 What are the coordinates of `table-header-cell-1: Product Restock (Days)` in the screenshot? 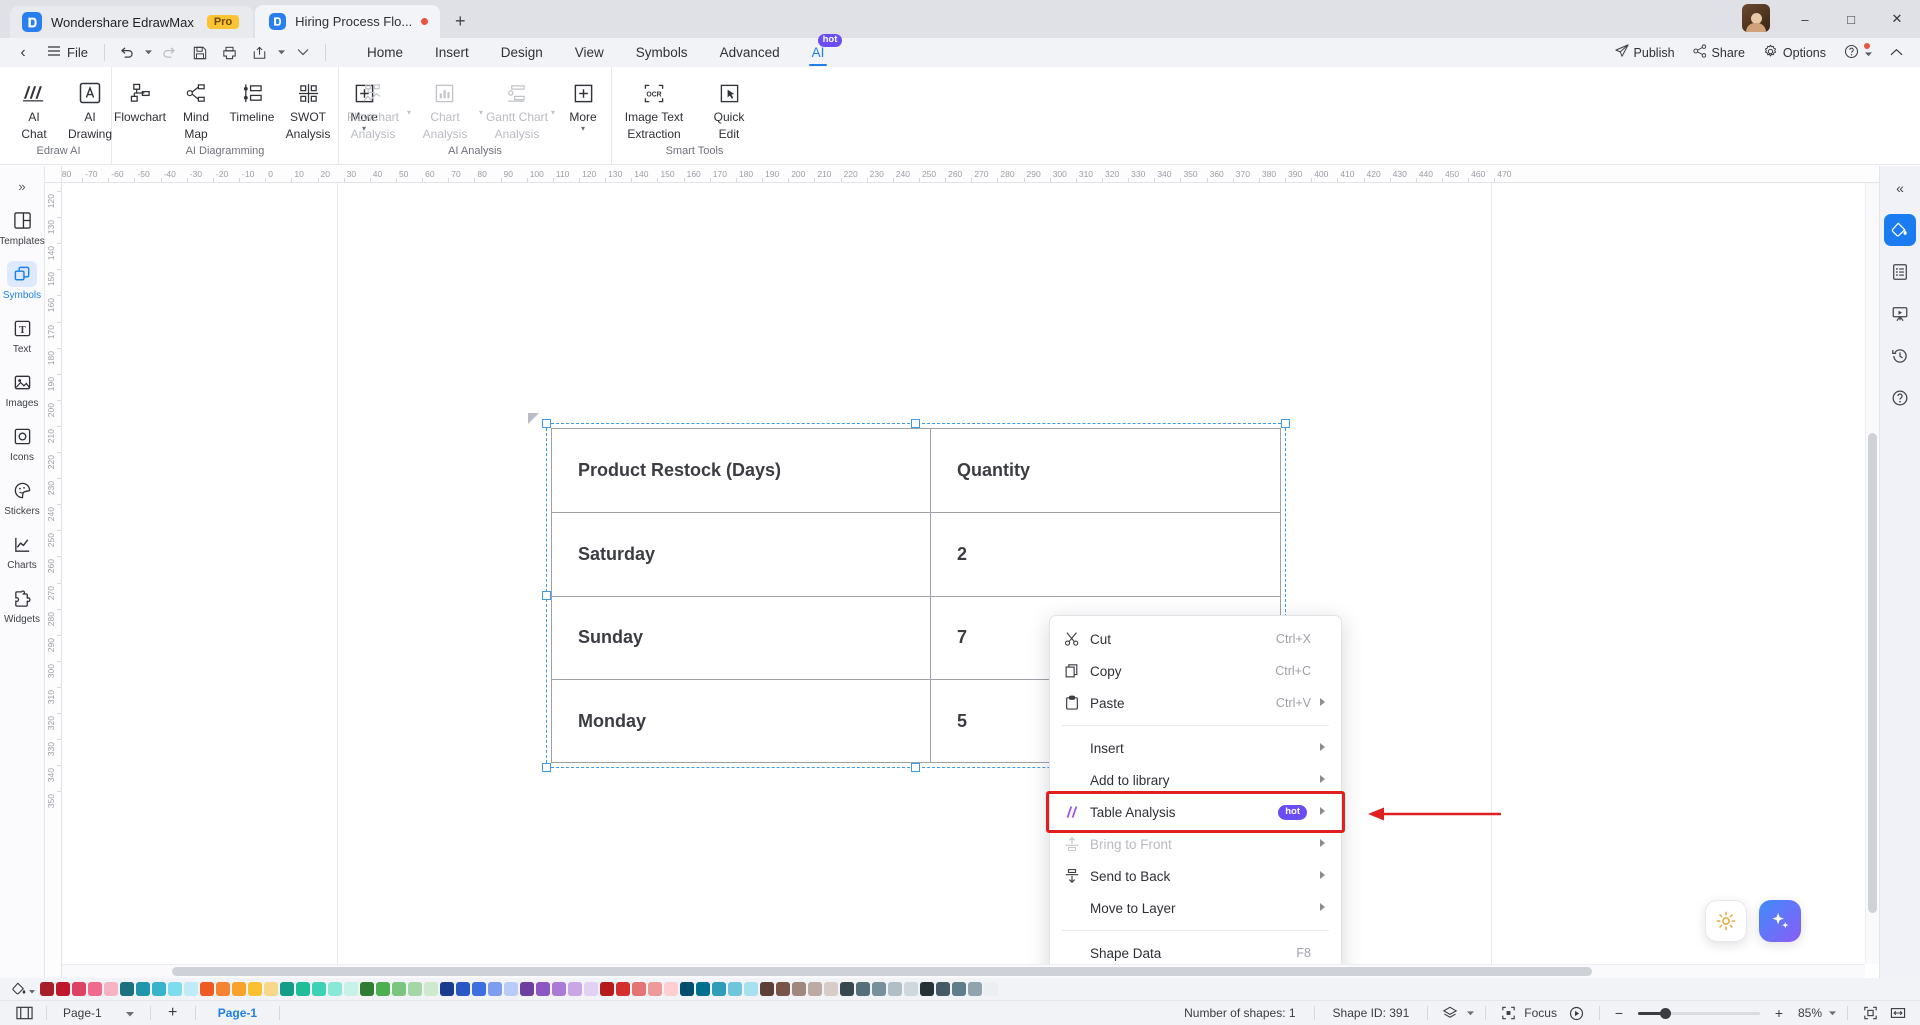 It's located at (741, 470).